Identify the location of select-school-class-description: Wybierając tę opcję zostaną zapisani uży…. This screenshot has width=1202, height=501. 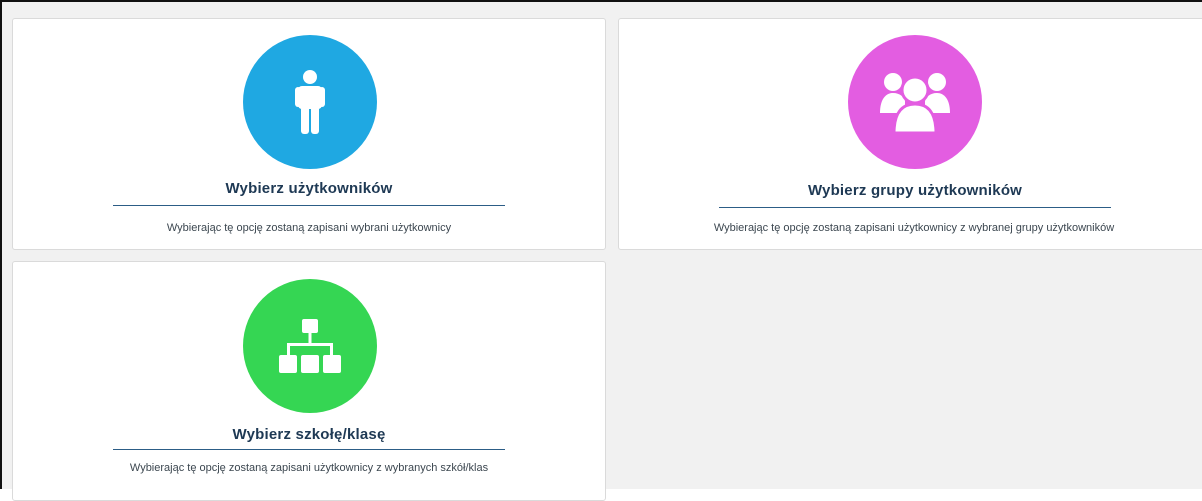
(309, 468).